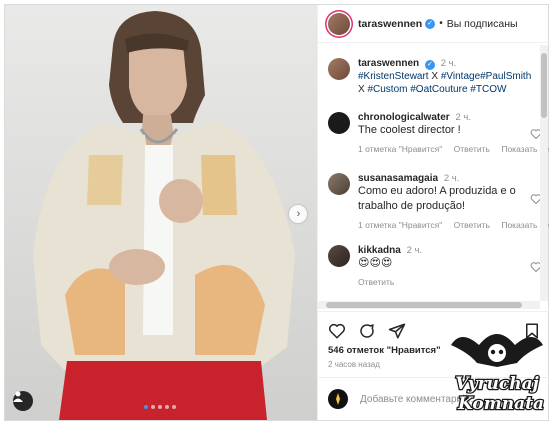  I want to click on caption-time: 2 ч., so click(448, 63).